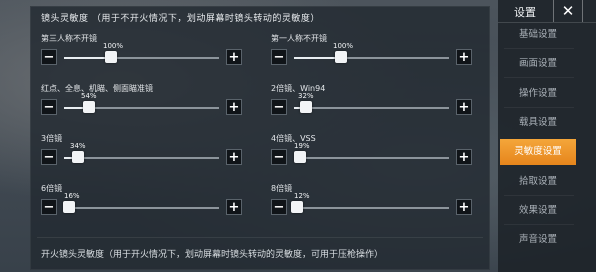  Describe the element at coordinates (89, 96) in the screenshot. I see `value-readout: 54%` at that location.